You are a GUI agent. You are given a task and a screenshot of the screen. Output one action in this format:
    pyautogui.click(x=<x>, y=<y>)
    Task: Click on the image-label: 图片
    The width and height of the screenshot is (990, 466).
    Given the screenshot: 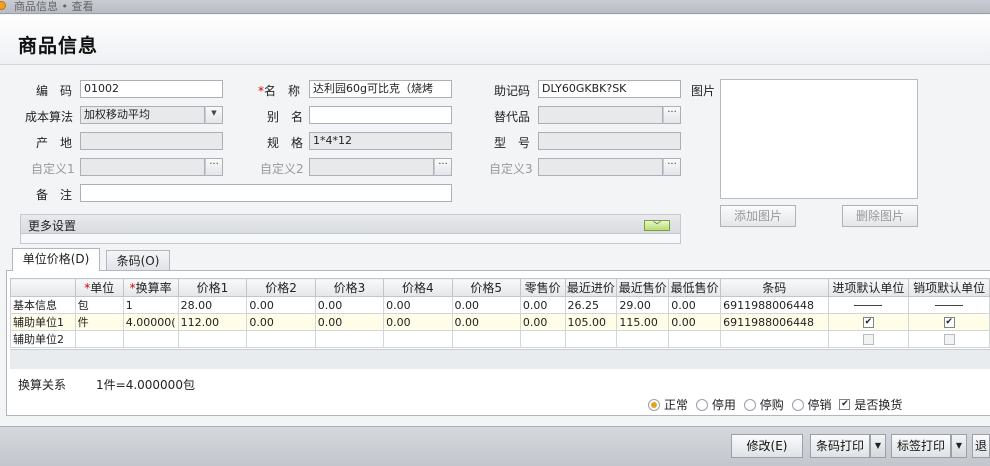 What is the action you would take?
    pyautogui.click(x=703, y=91)
    